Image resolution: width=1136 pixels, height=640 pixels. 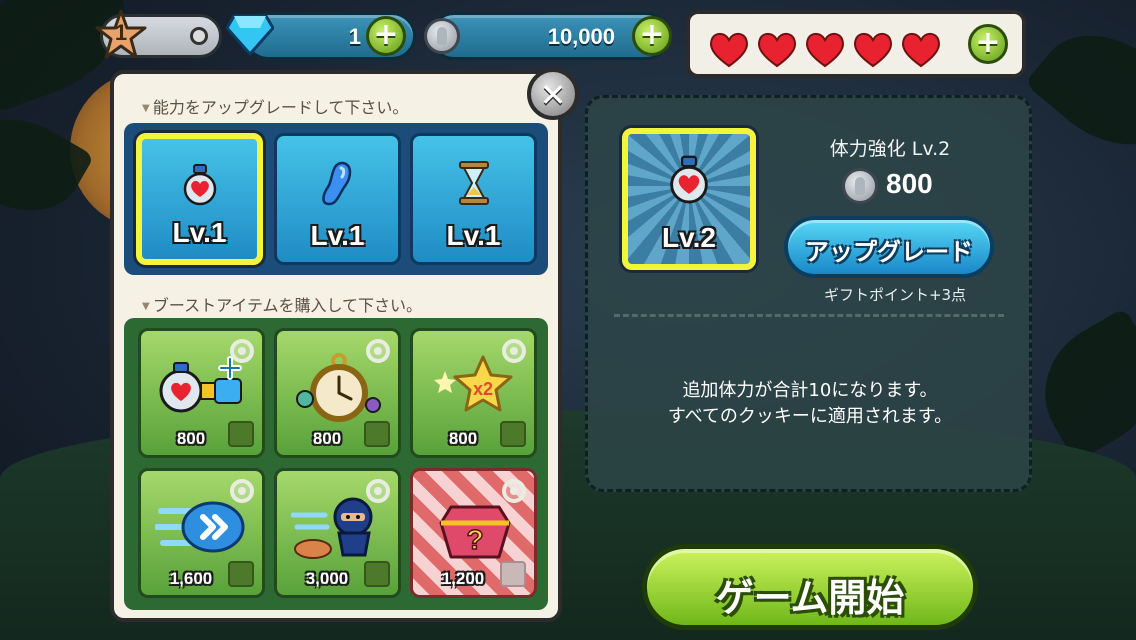 I want to click on svg-text: x2, so click(x=483, y=389).